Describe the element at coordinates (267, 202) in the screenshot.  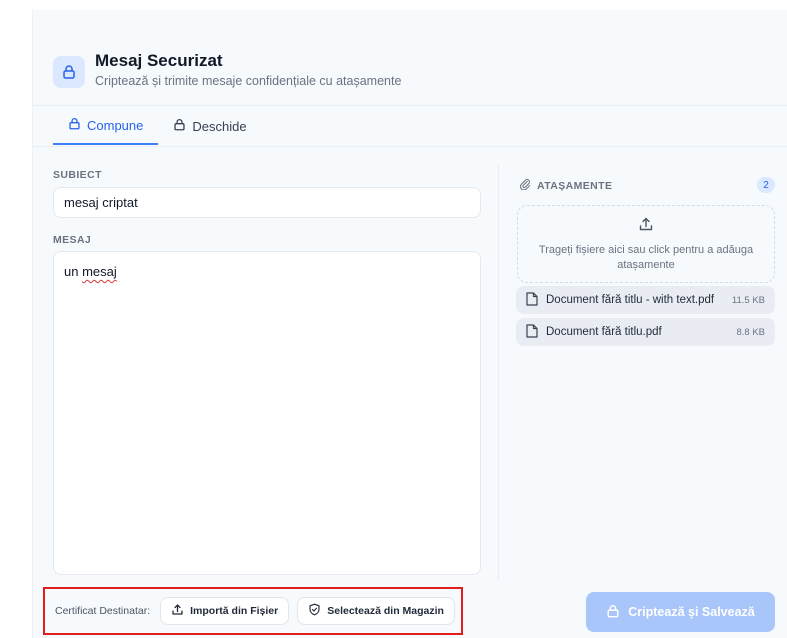
I see `subject-input: mesaj criptat` at that location.